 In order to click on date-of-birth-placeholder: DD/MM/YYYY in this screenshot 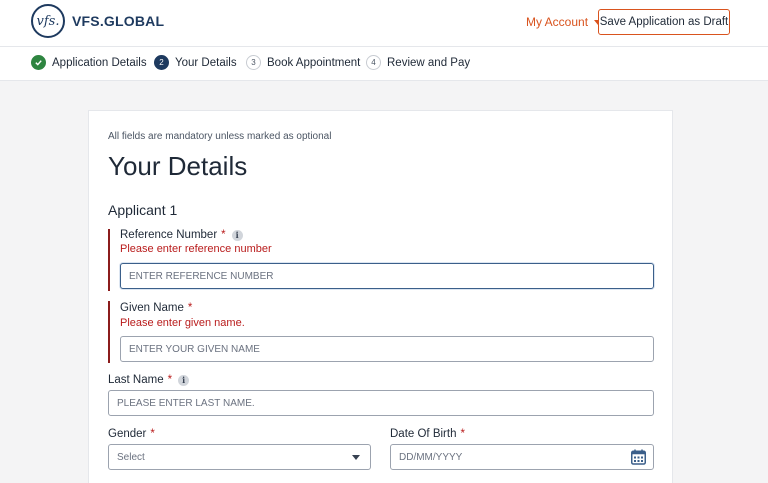, I will do `click(431, 457)`.